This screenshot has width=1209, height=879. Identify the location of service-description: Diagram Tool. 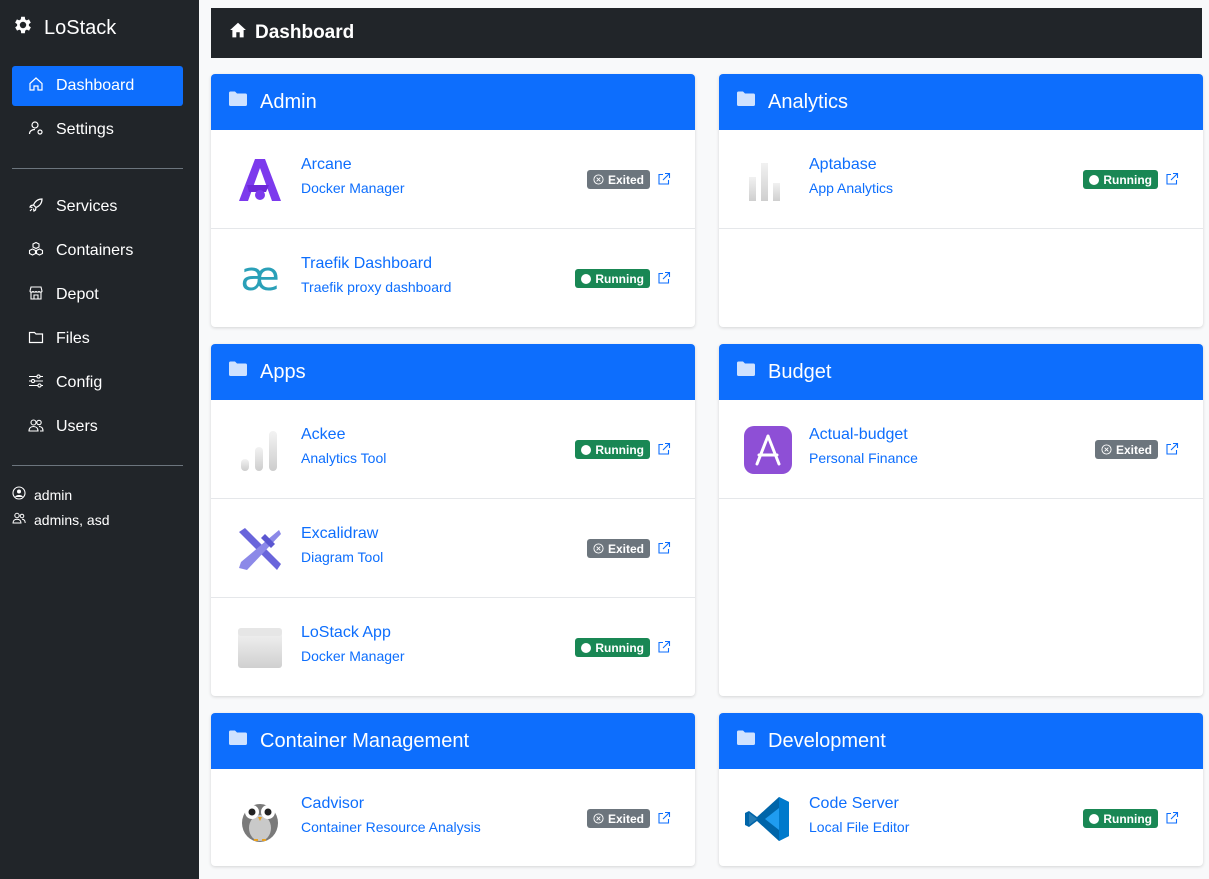
(342, 557).